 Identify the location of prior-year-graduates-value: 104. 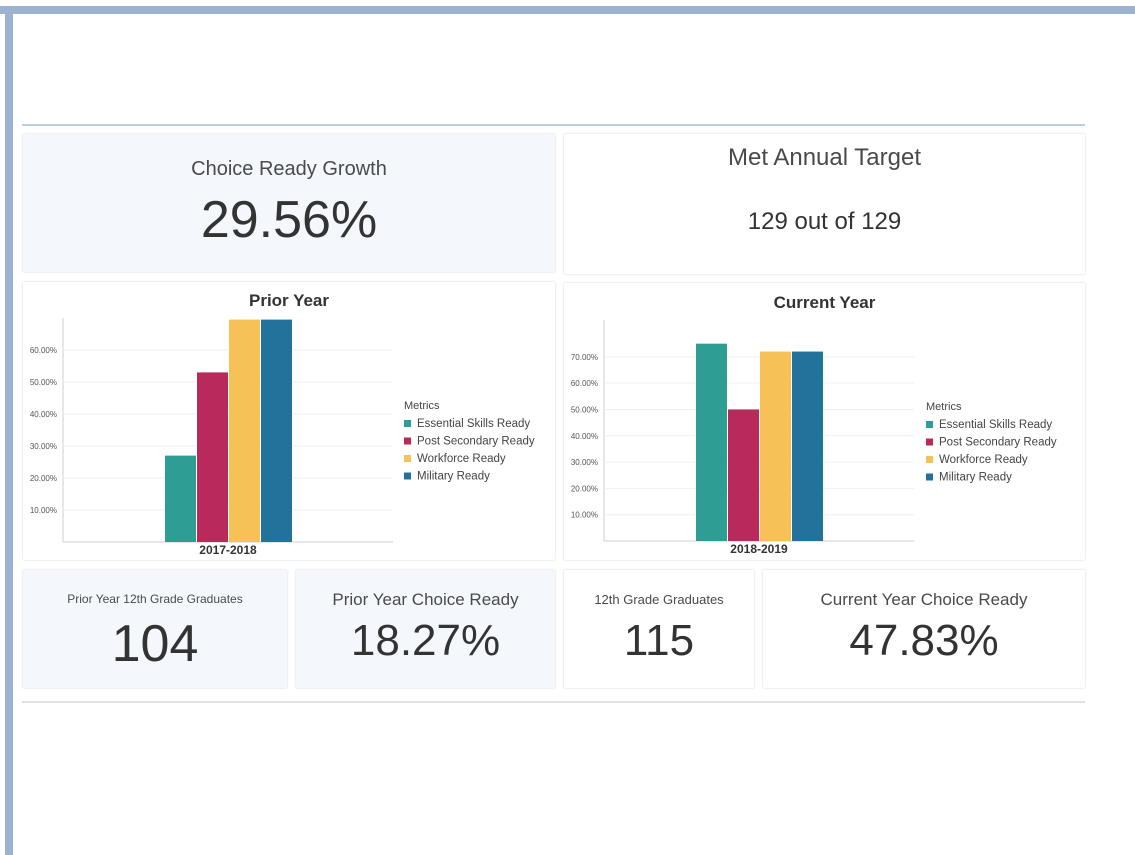
(155, 644).